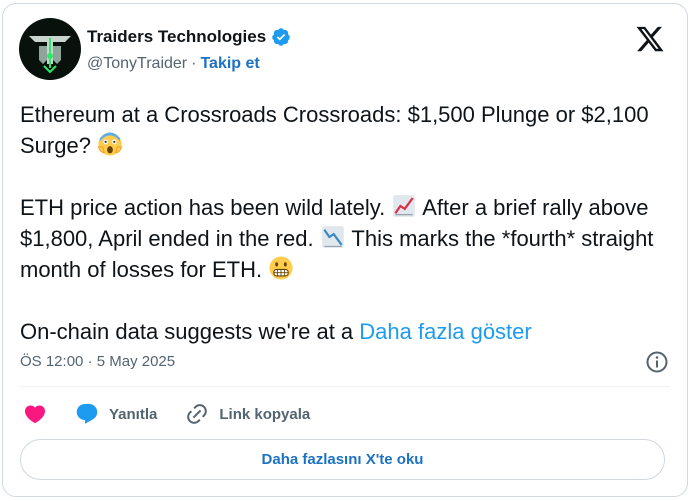  I want to click on grimacing-emoji-icon, so click(281, 268).